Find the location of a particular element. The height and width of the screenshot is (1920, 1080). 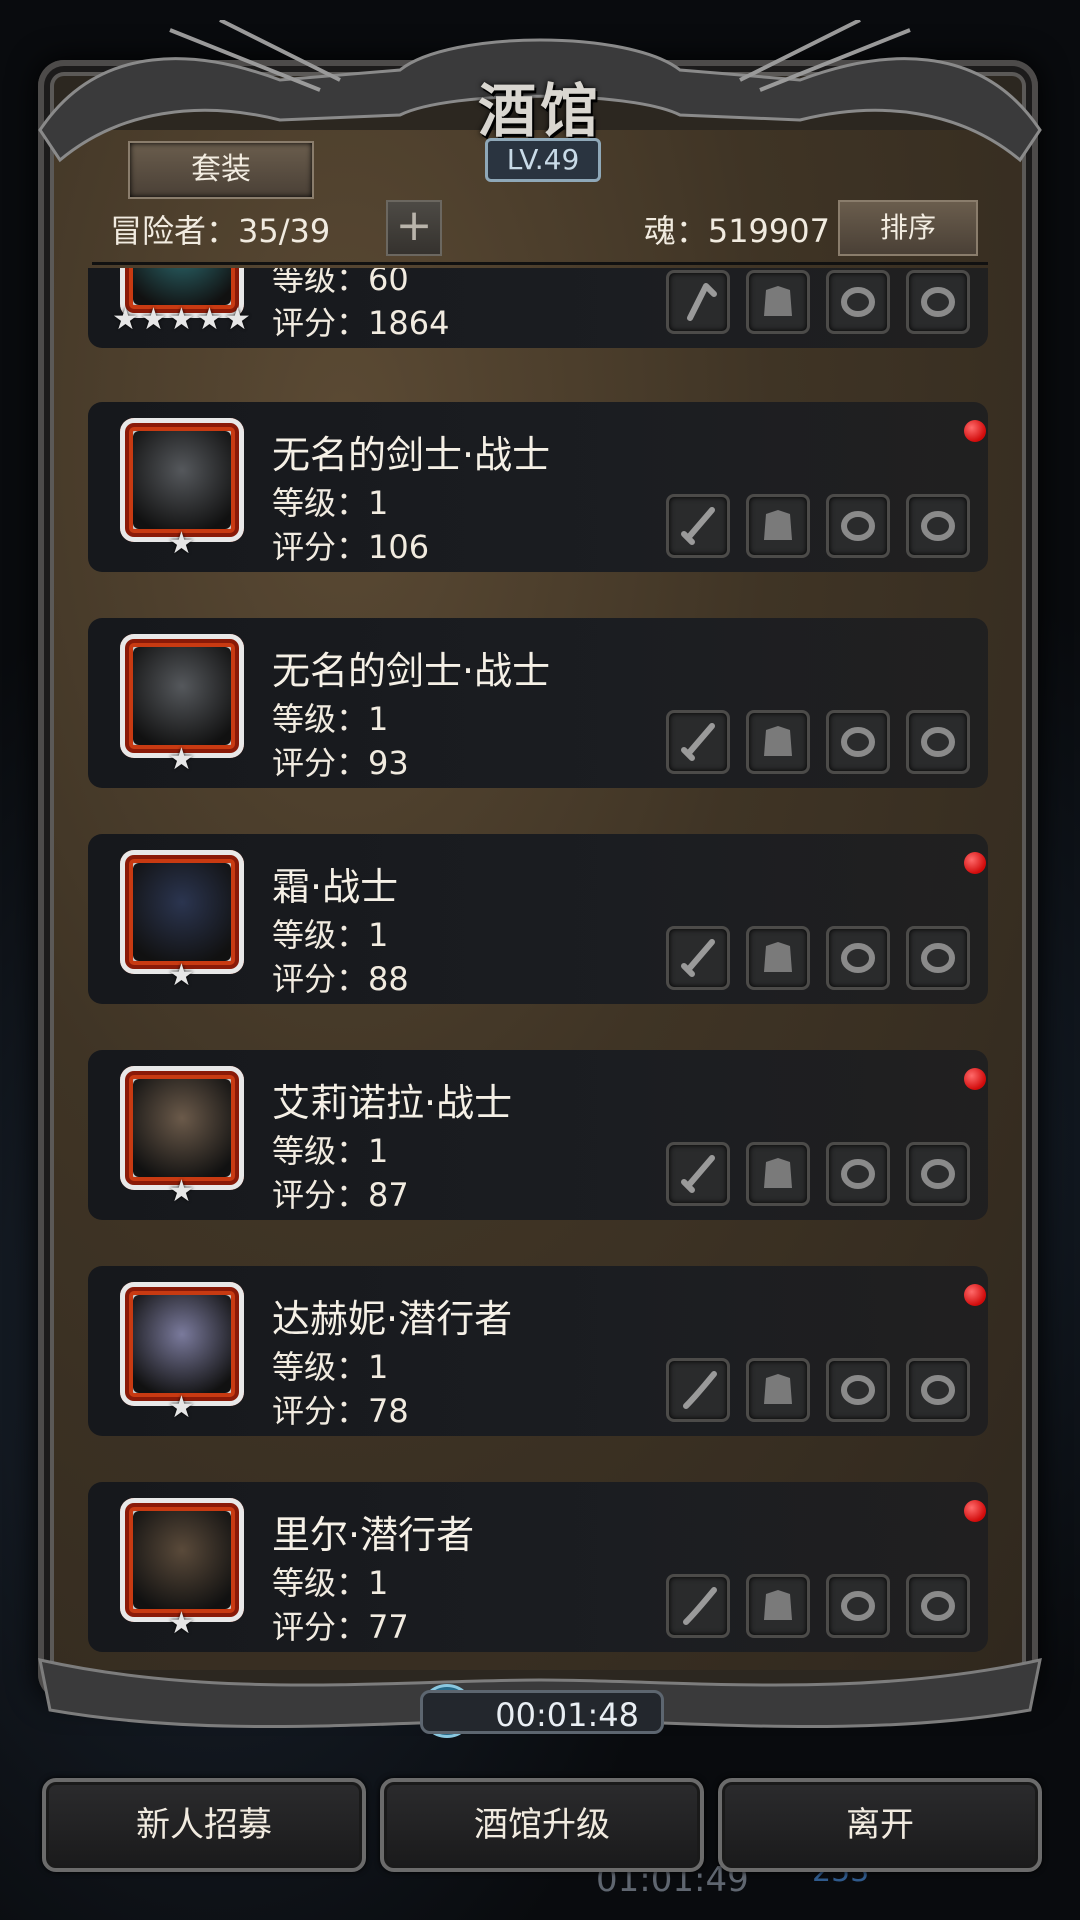

hero-card: ★ 无名的剑士·战士 等级：1 评分：93 is located at coordinates (538, 703).